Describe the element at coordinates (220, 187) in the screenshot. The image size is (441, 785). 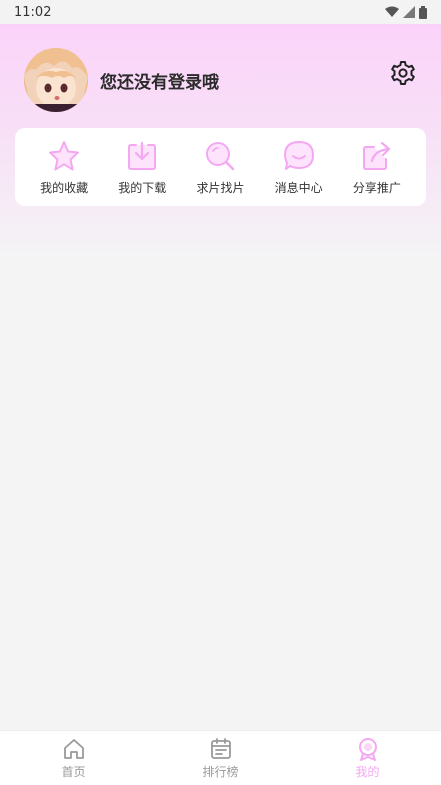
I see `quick-action-label: 求片找片` at that location.